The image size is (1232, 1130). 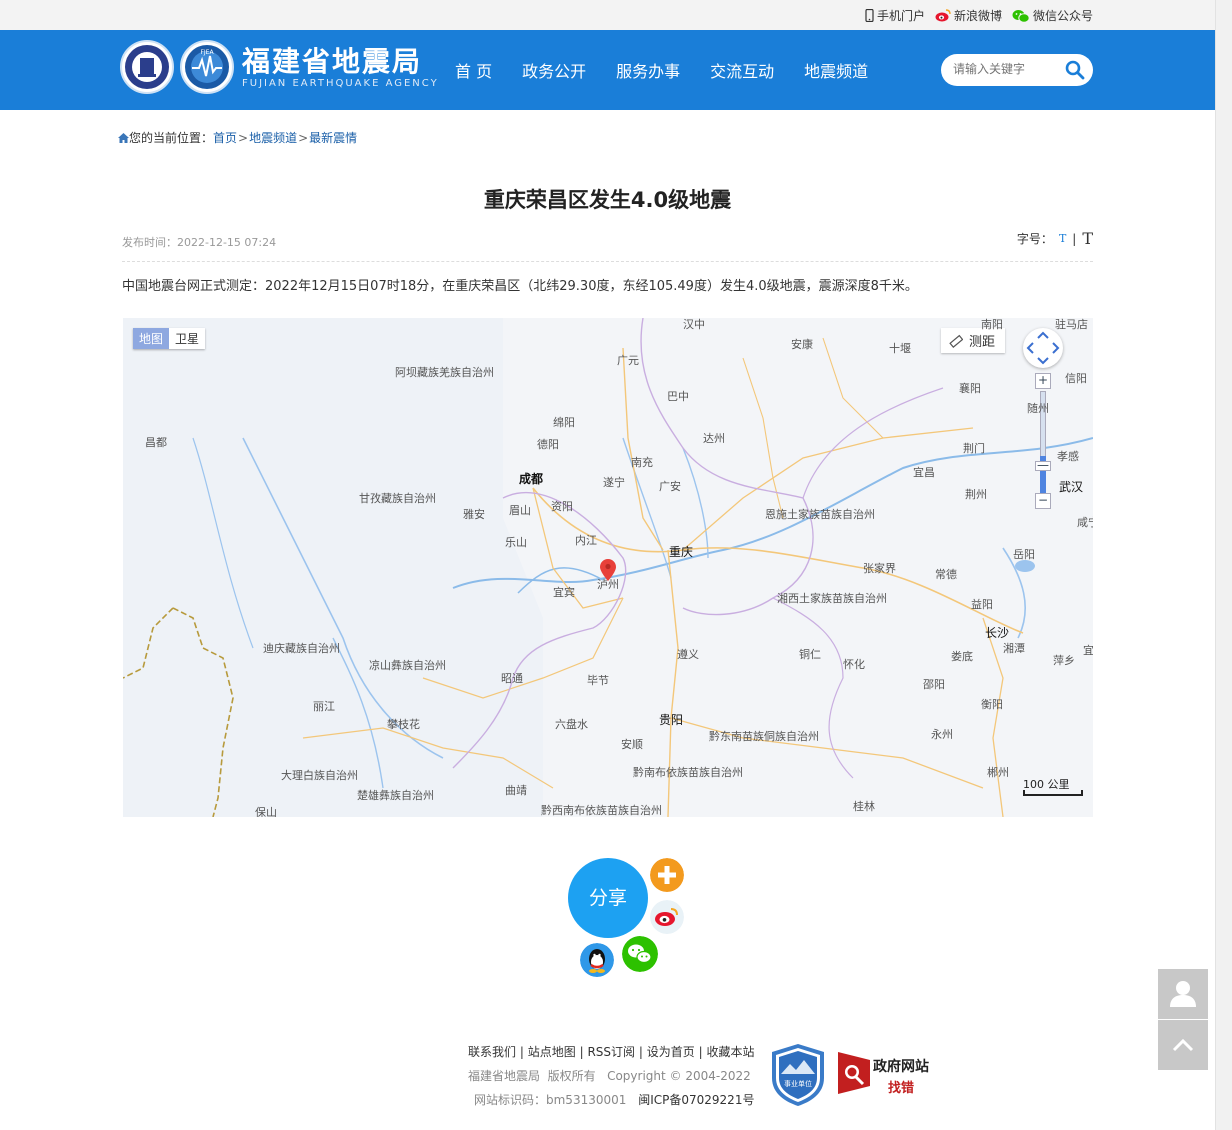 I want to click on chevron-up-icon, so click(x=1183, y=1045).